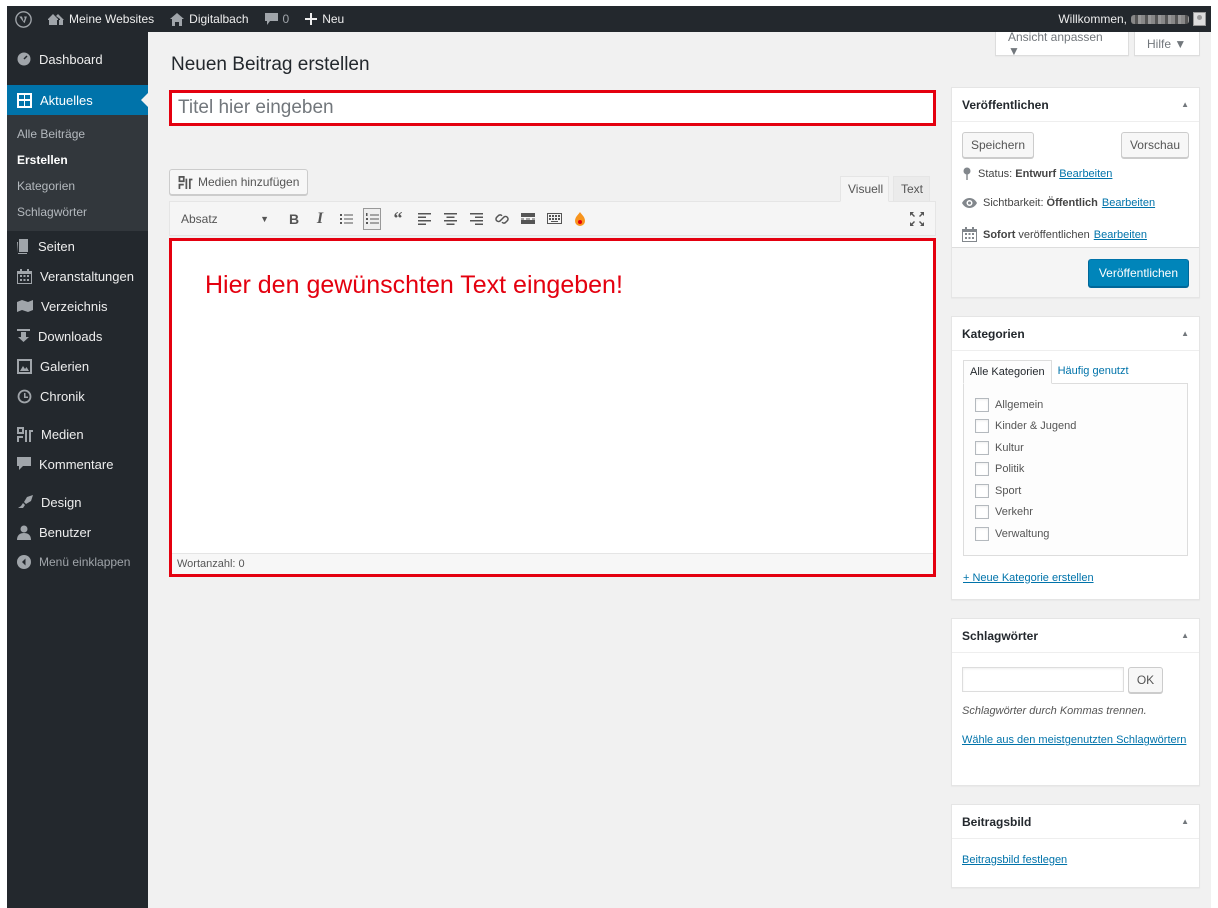 This screenshot has width=1218, height=908. I want to click on featured-image-box-title: Beitragsbild, so click(997, 821).